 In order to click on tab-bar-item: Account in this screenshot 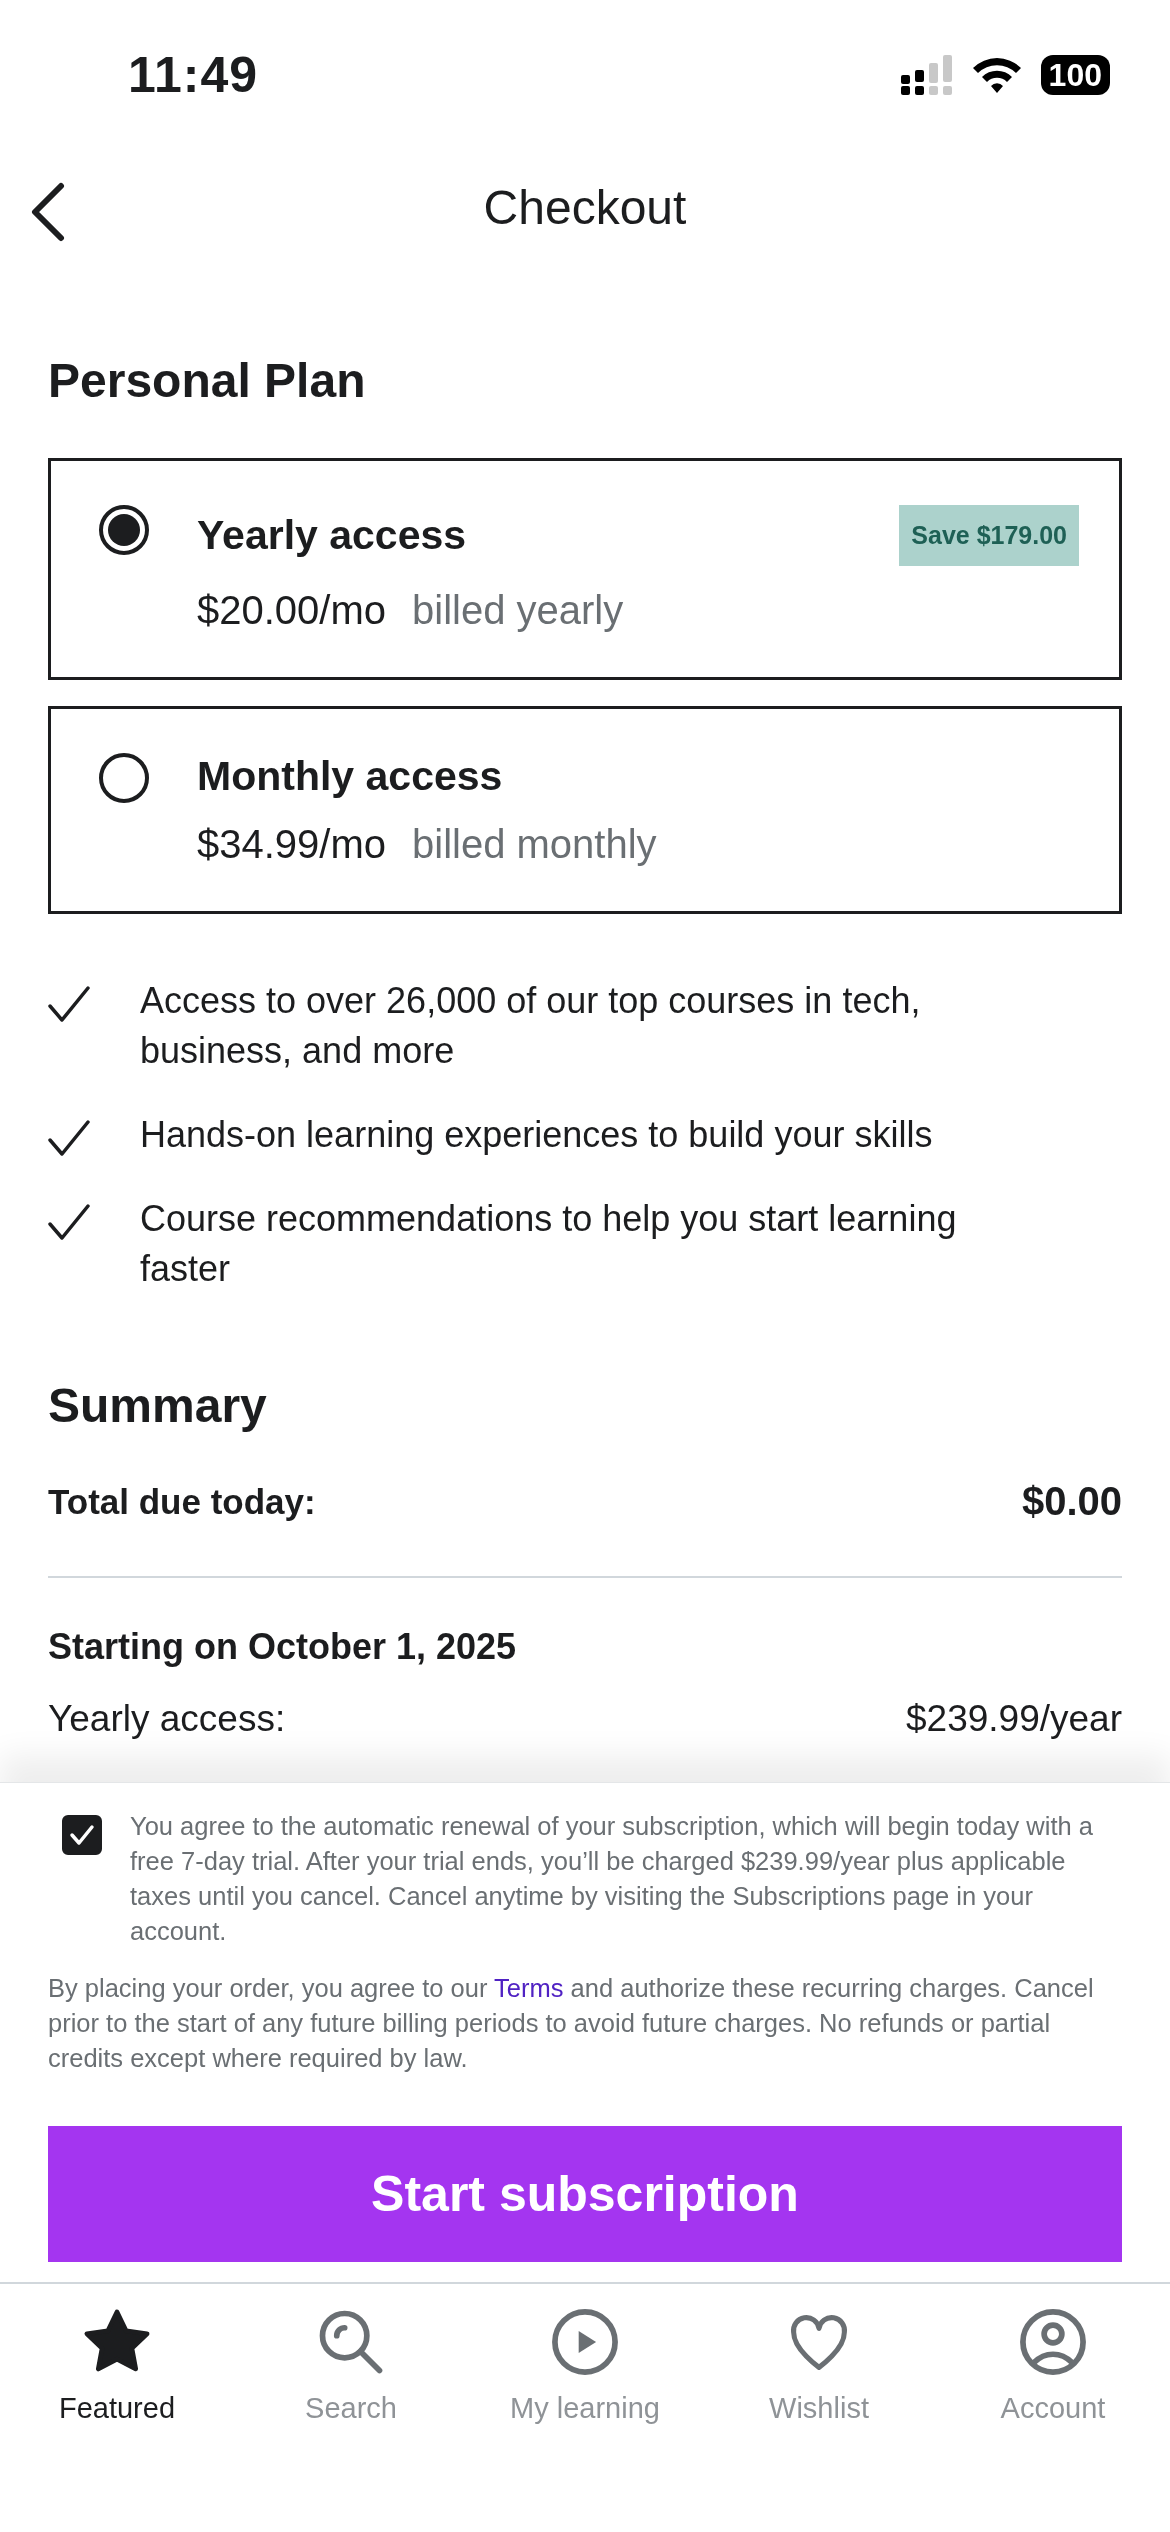, I will do `click(1053, 2408)`.